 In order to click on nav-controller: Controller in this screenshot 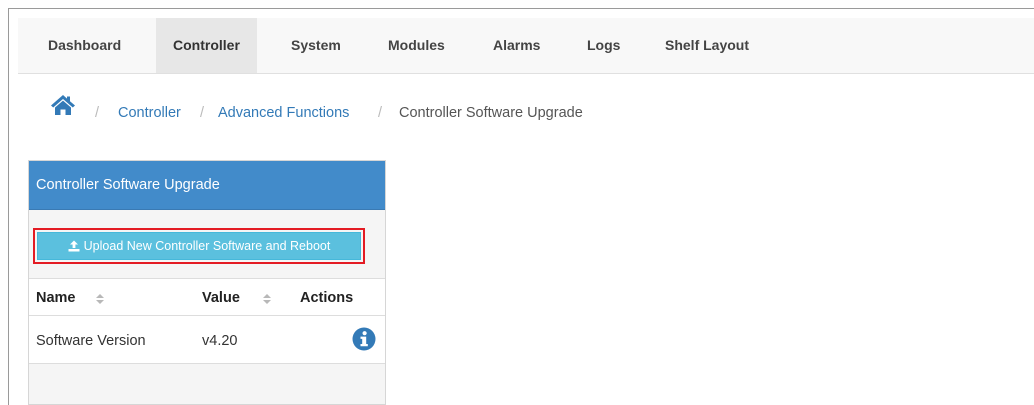, I will do `click(206, 45)`.